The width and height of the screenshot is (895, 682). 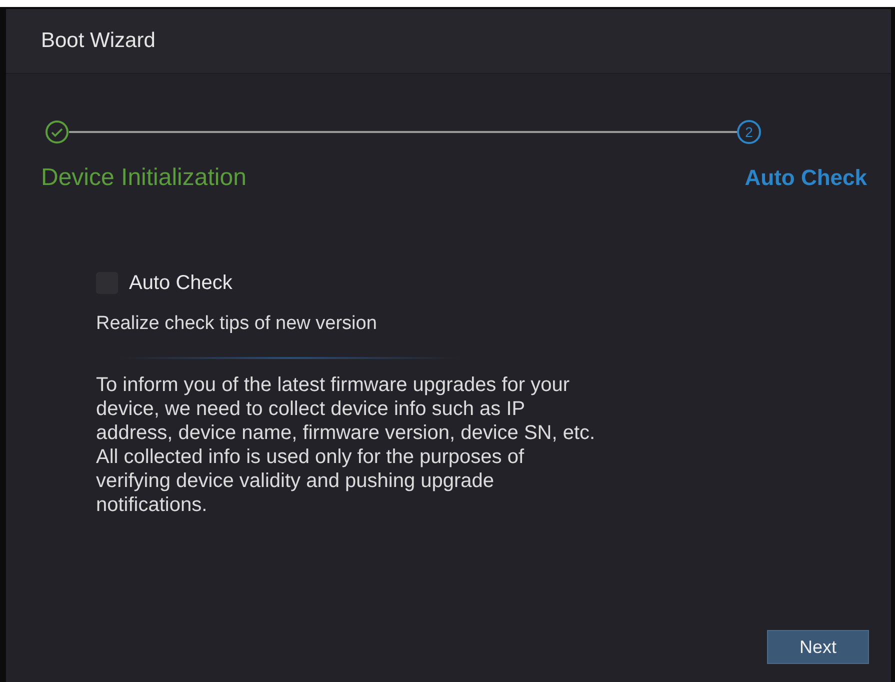 I want to click on step-number: 2, so click(x=749, y=132).